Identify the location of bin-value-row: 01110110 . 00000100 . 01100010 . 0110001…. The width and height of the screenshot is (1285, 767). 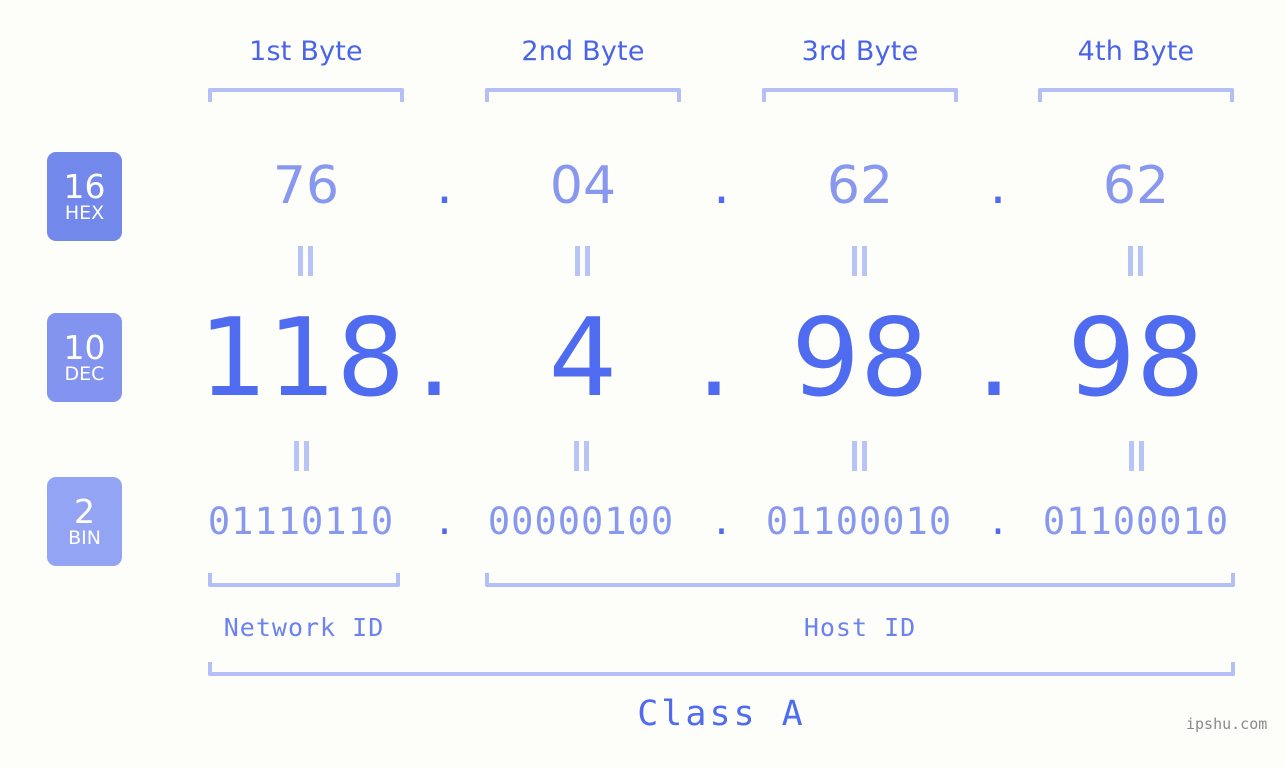
(642, 528).